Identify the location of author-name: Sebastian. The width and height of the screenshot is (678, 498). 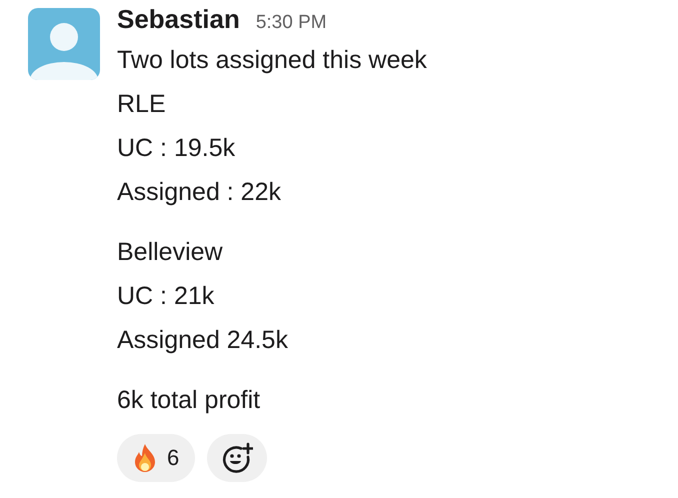
(178, 19).